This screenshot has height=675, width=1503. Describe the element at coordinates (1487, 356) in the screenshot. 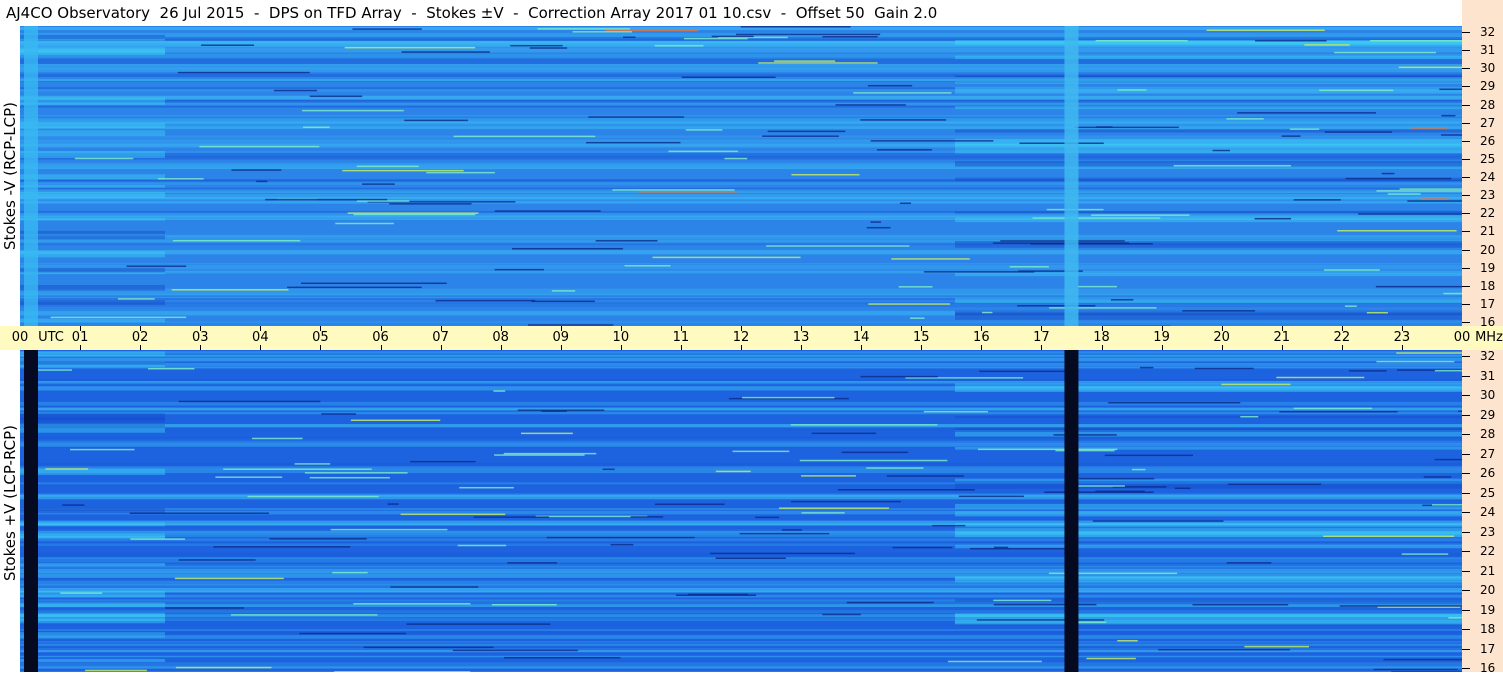

I see `freq-tick-32: 32` at that location.